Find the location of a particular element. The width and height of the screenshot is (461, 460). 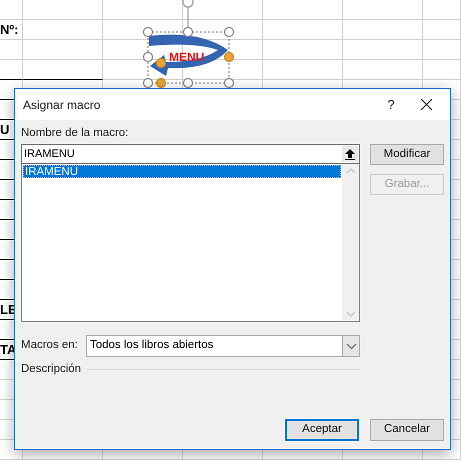

list-item: IRAMENU is located at coordinates (182, 171).